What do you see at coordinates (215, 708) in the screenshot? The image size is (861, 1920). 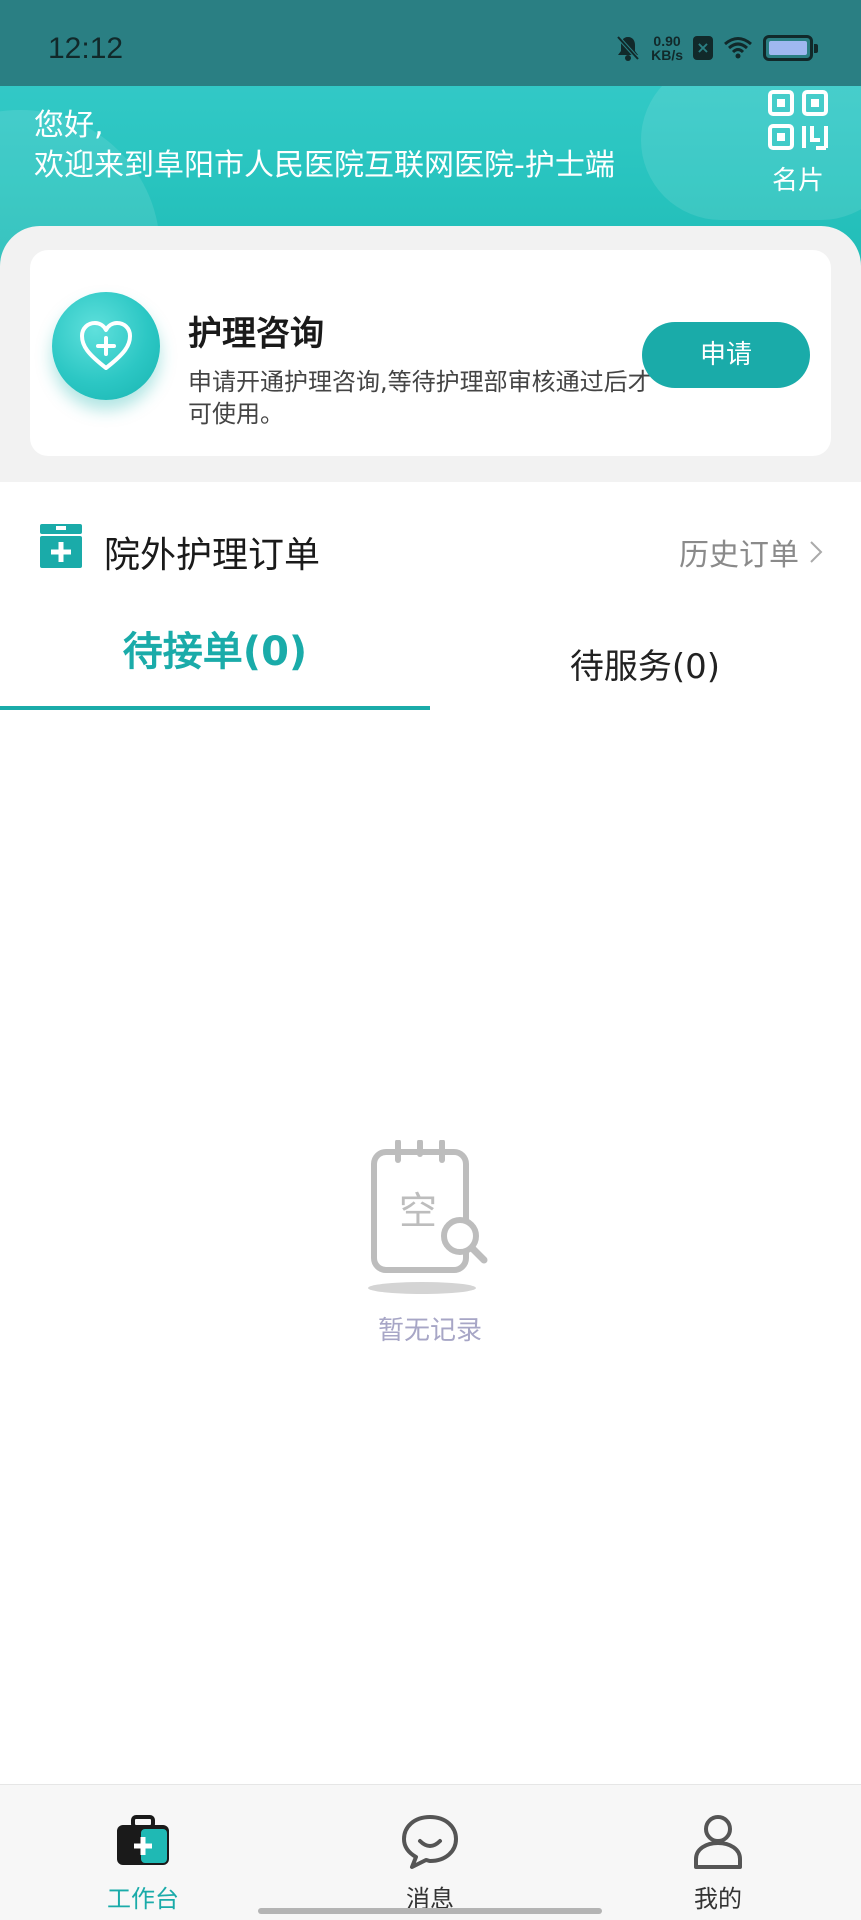 I see `tab-active-indicator` at bounding box center [215, 708].